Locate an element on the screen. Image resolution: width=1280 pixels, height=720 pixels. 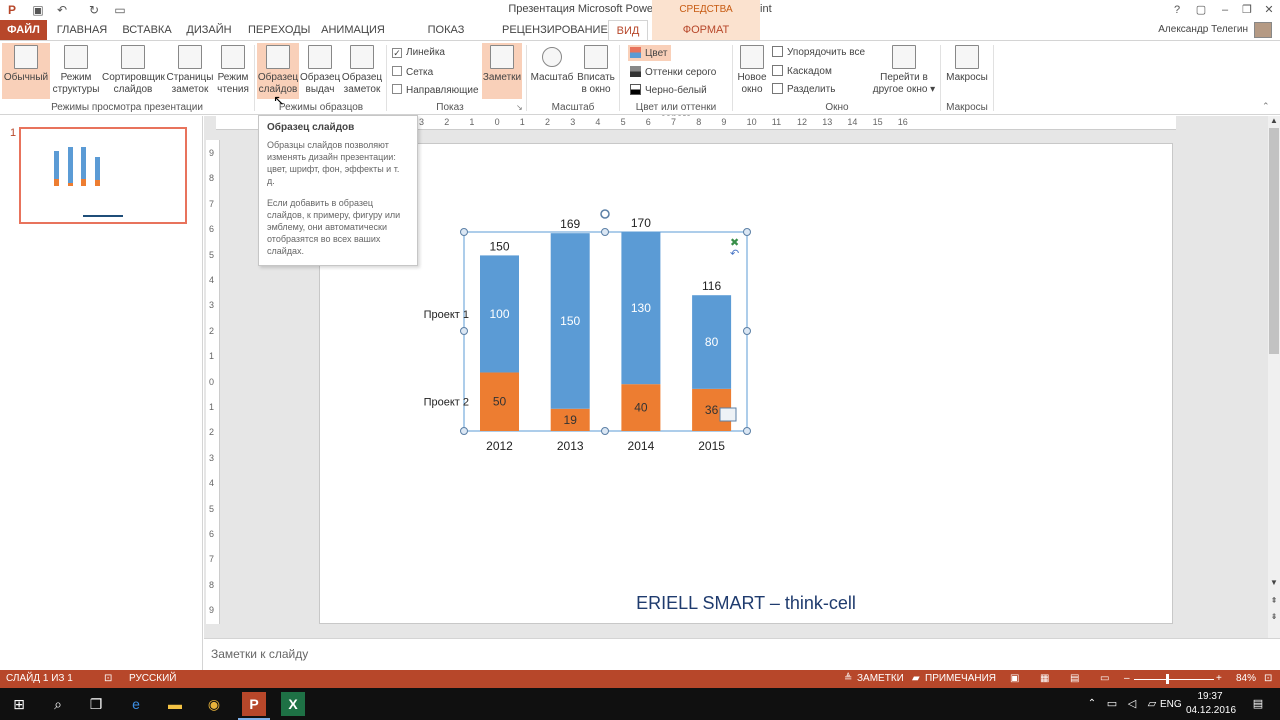
resize-handle is located at coordinates (605, 431).